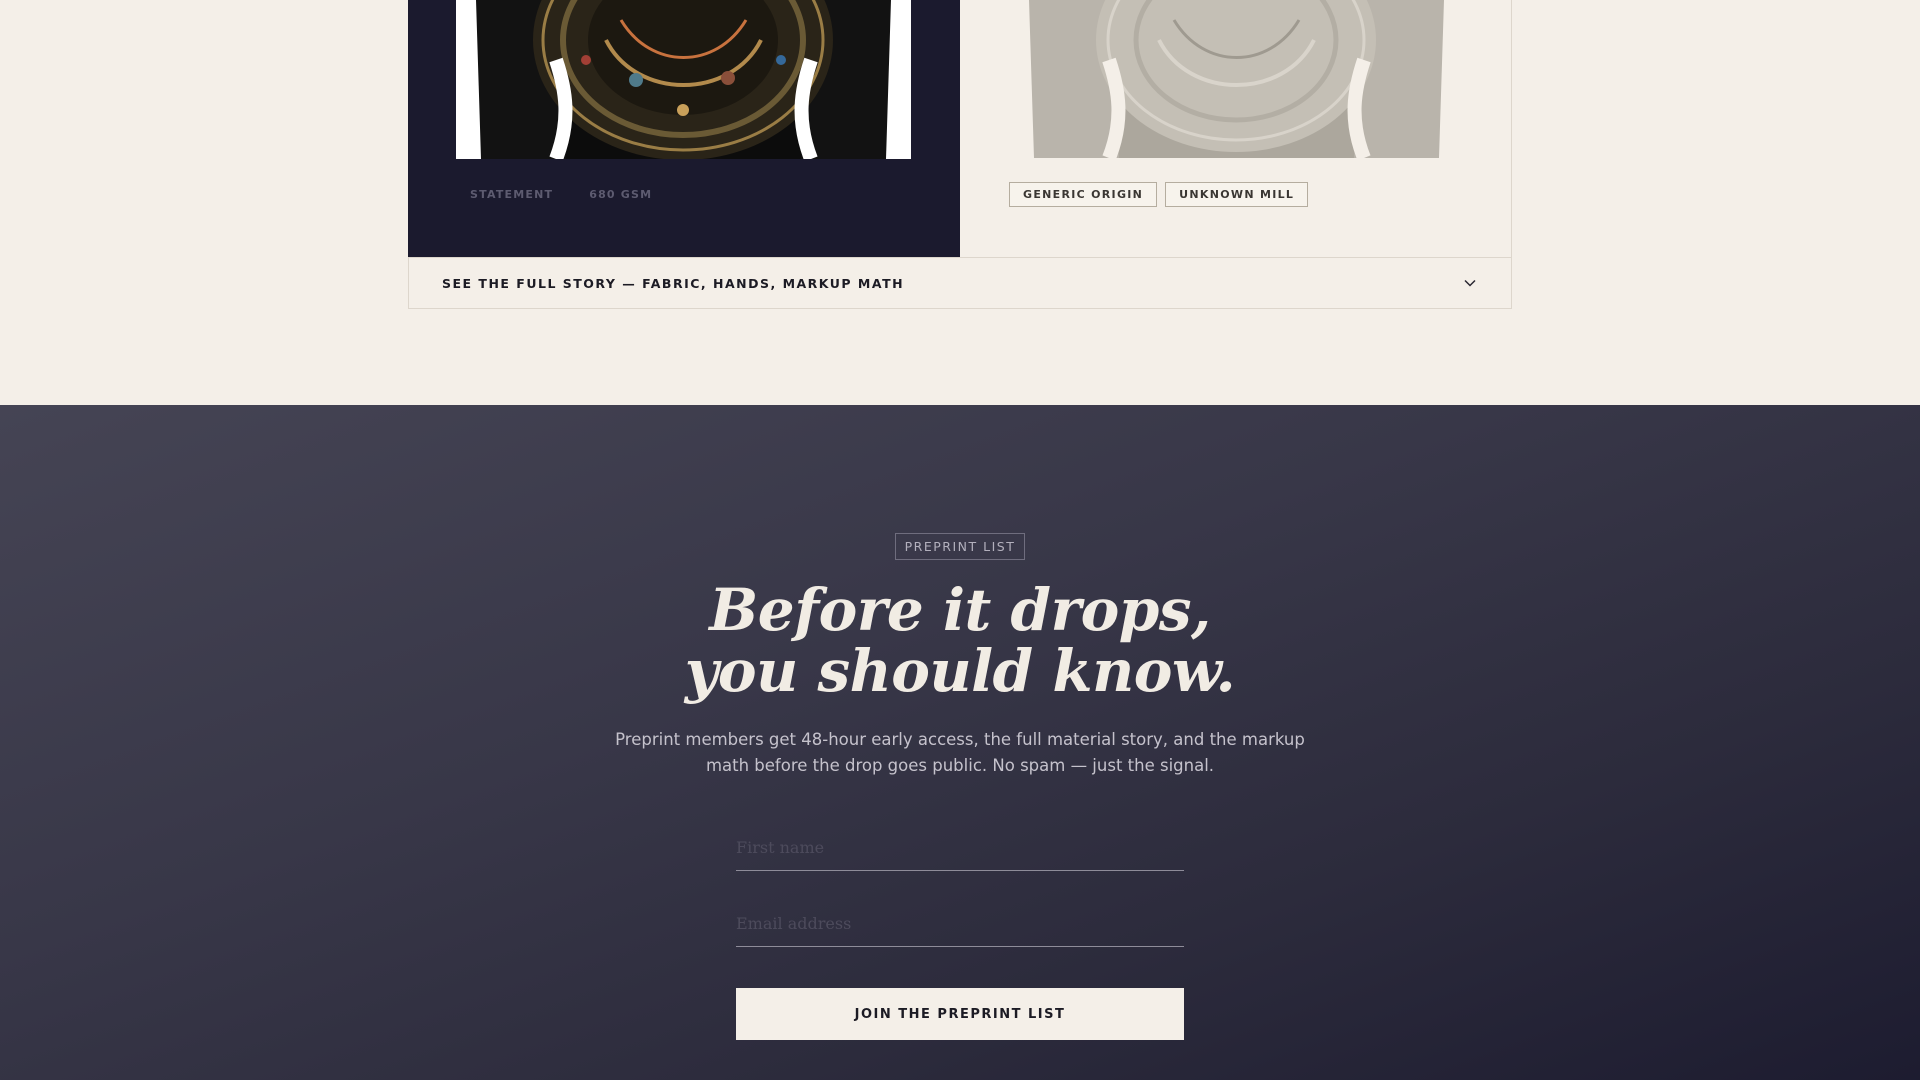 The height and width of the screenshot is (1080, 1920). I want to click on preprint-headline: Before it drops, you should know., so click(960, 641).